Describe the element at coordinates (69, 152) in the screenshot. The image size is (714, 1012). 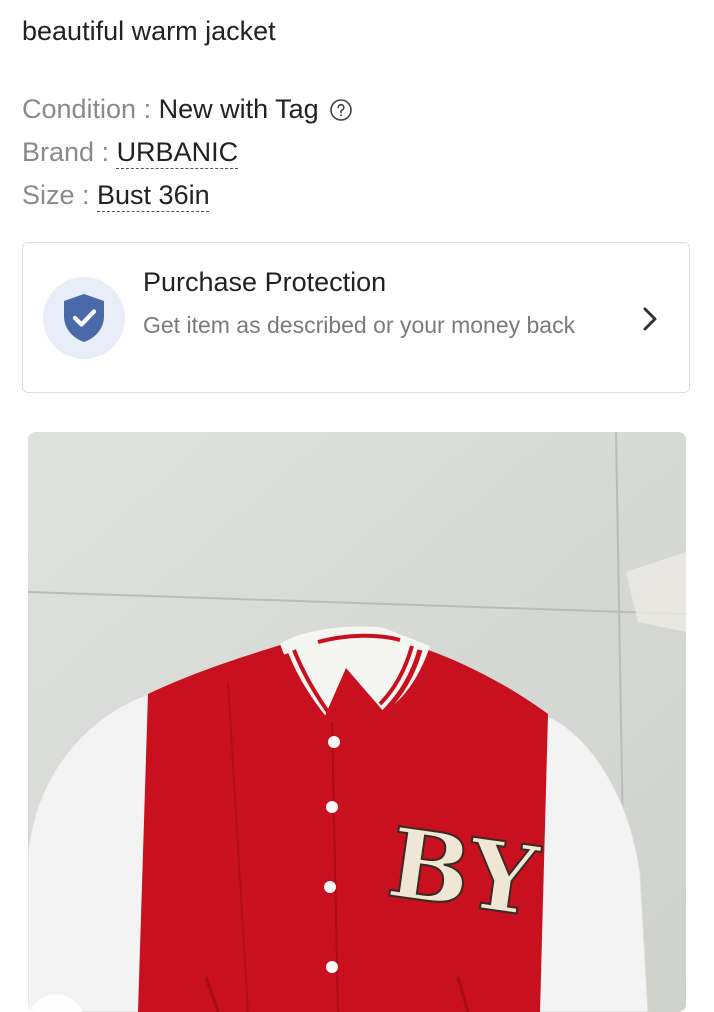
I see `brand-label: Brand :` at that location.